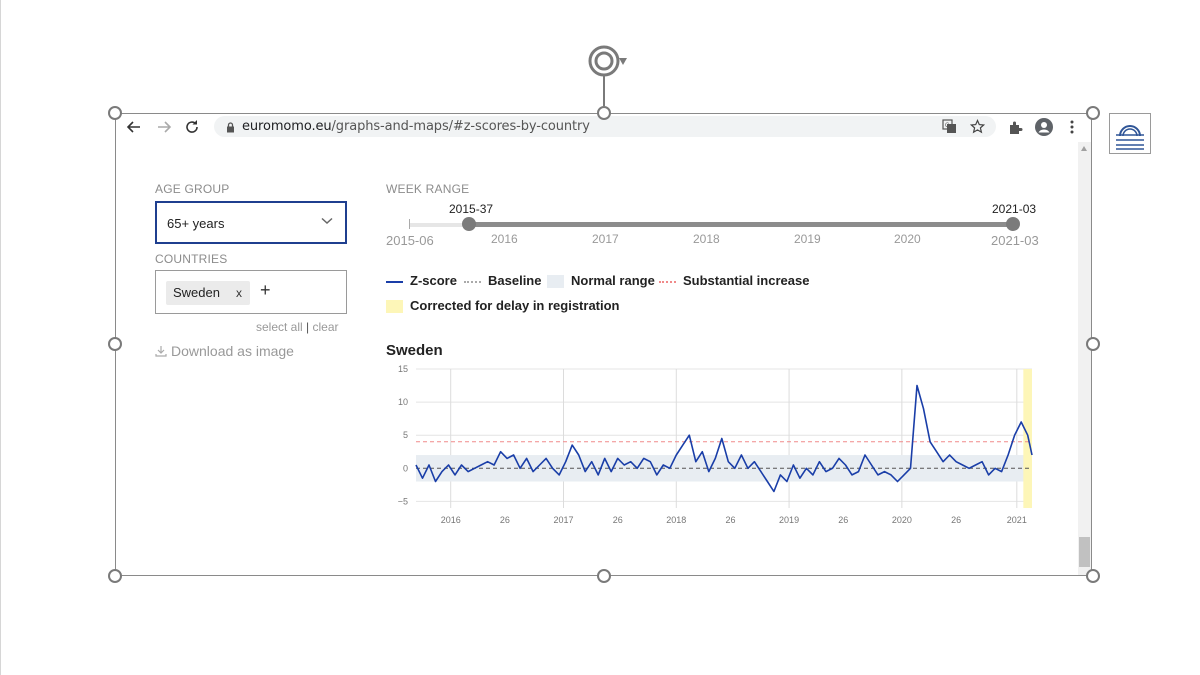 The height and width of the screenshot is (675, 1200). I want to click on extensions-puzzle-icon, so click(1016, 127).